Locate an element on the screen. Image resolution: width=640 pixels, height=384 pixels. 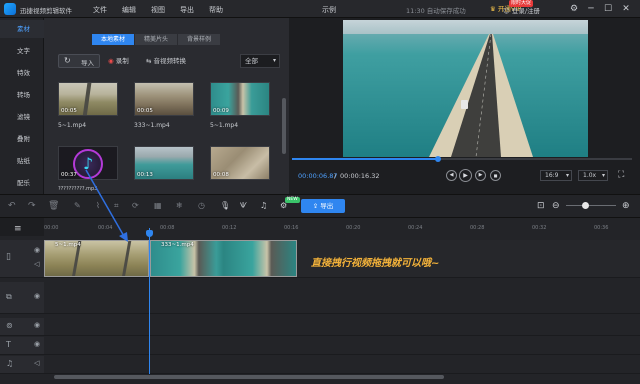
media-duration: 00:37 is located at coordinates (69, 175).